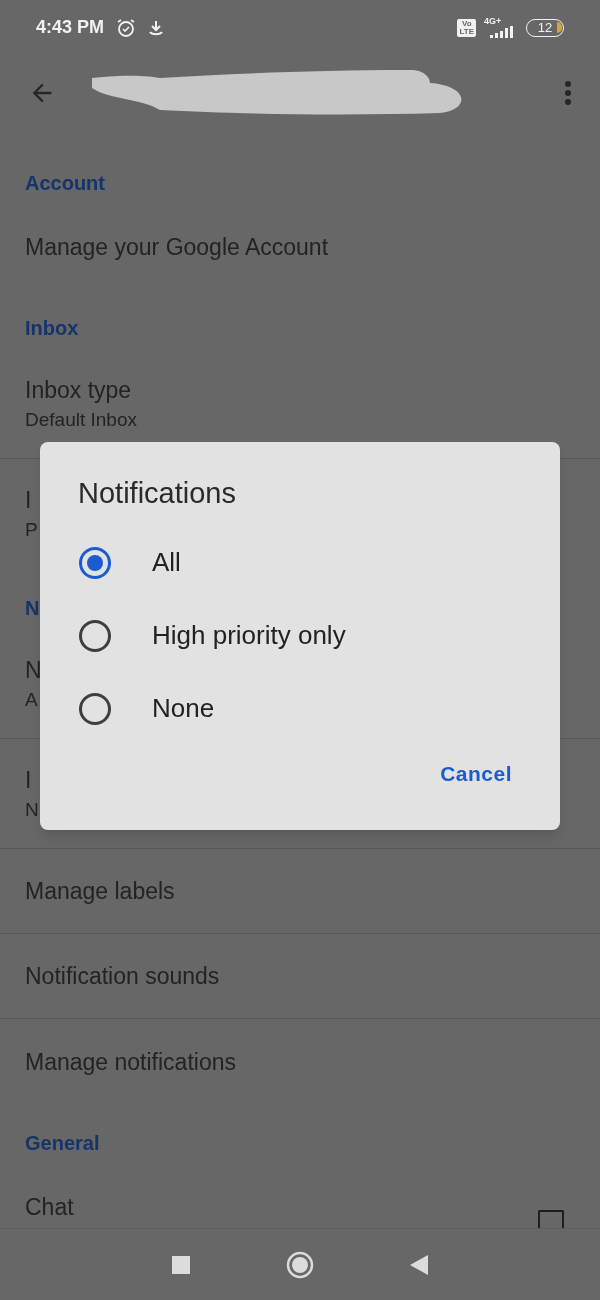  Describe the element at coordinates (31, 530) in the screenshot. I see `setting-summary: P` at that location.